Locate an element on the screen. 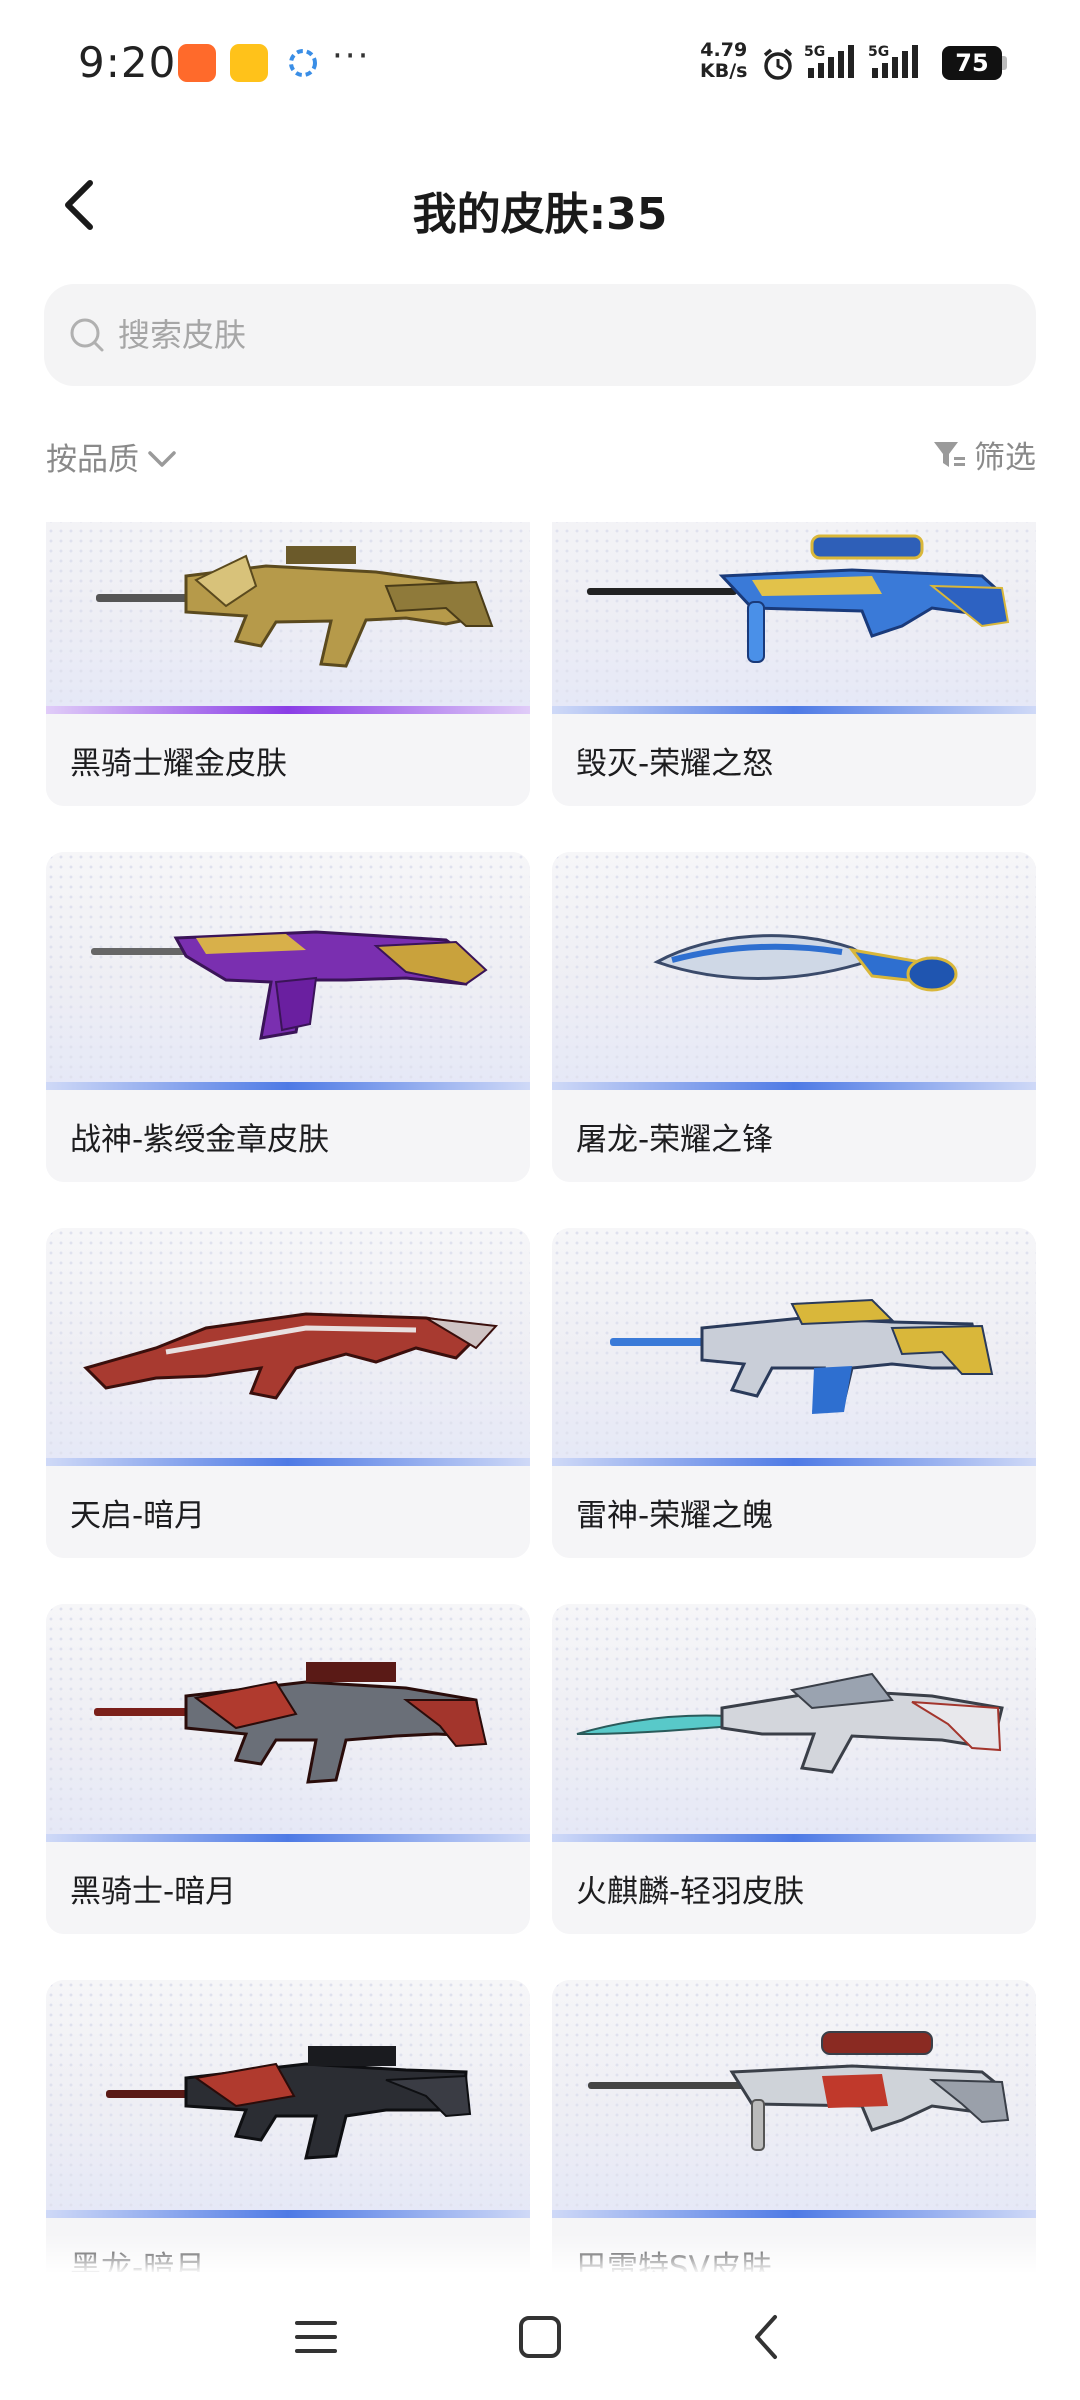  skin-card: 火麒麟-轻羽皮肤 is located at coordinates (794, 1769).